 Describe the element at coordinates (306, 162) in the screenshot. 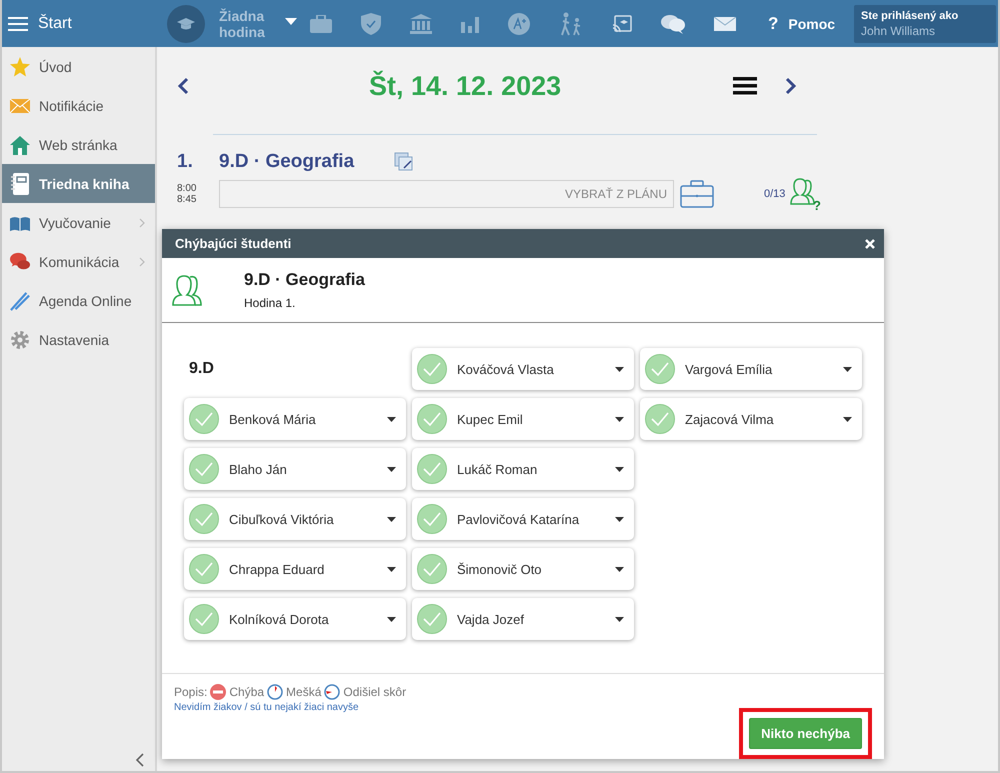

I see `lesson-title: 9.D · Geografia` at that location.